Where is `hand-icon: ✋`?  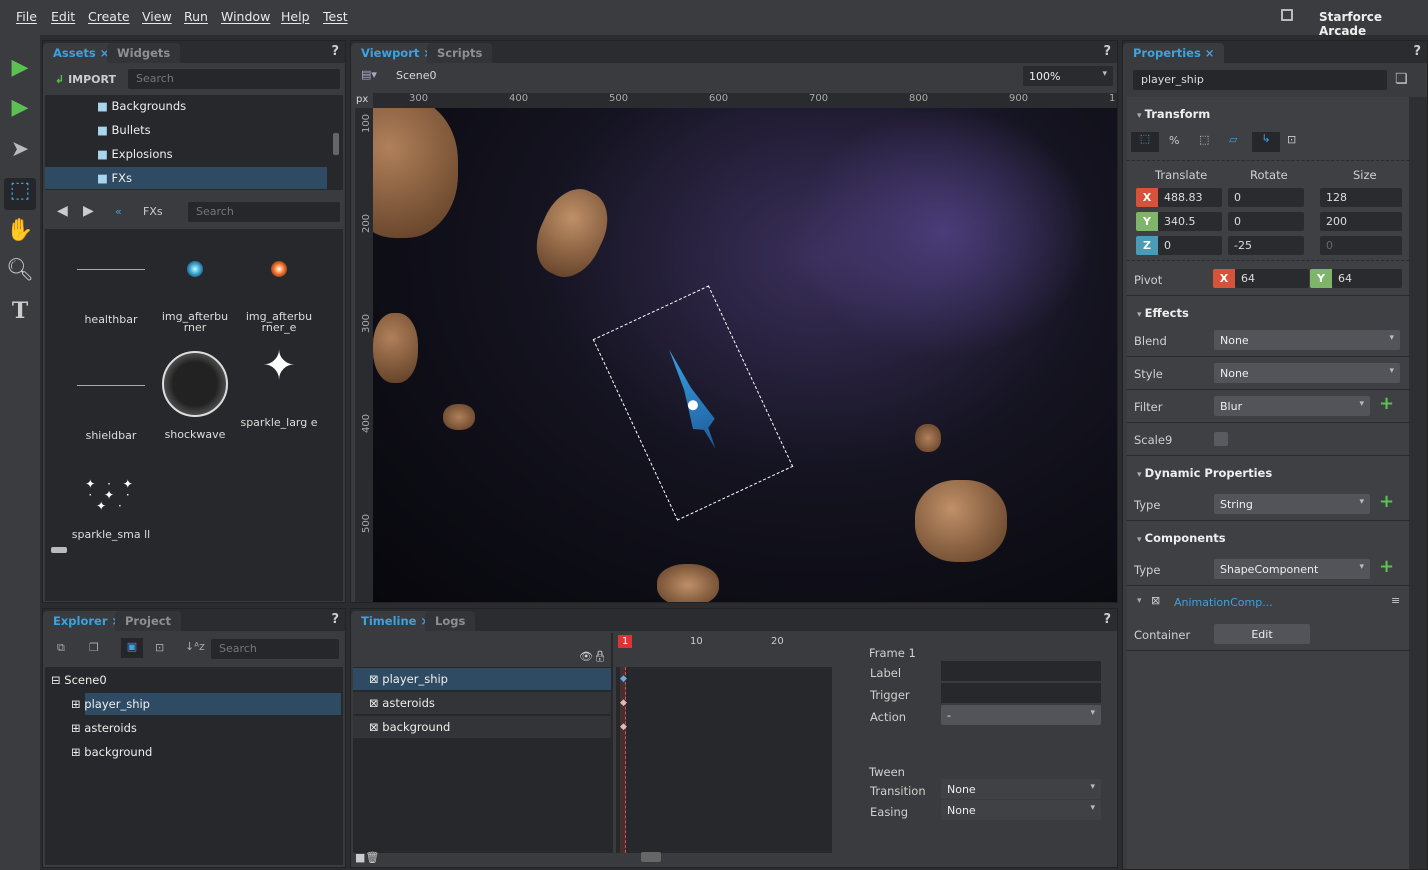 hand-icon: ✋ is located at coordinates (20, 234).